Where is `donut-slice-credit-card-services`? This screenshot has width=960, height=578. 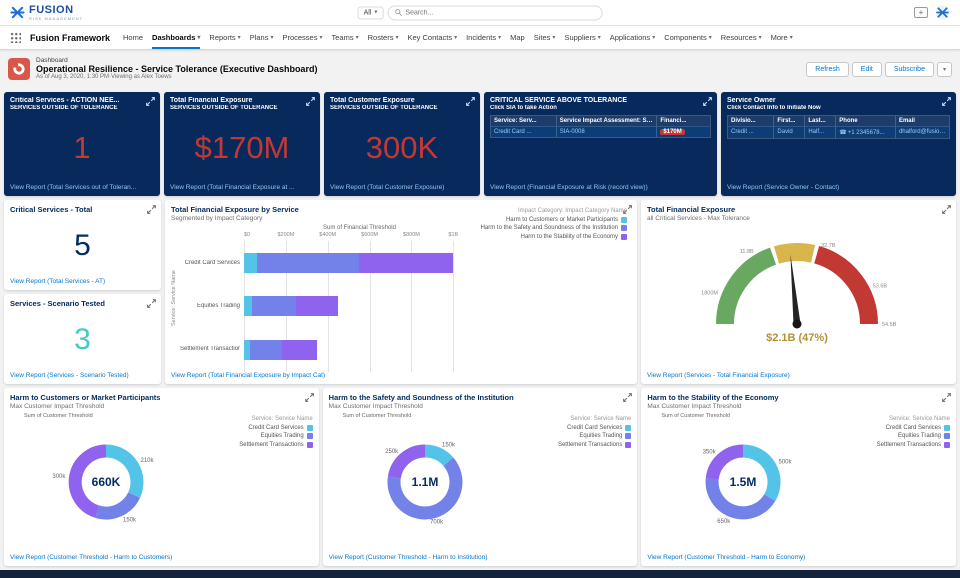
donut-slice-credit-card-services is located at coordinates (438, 455).